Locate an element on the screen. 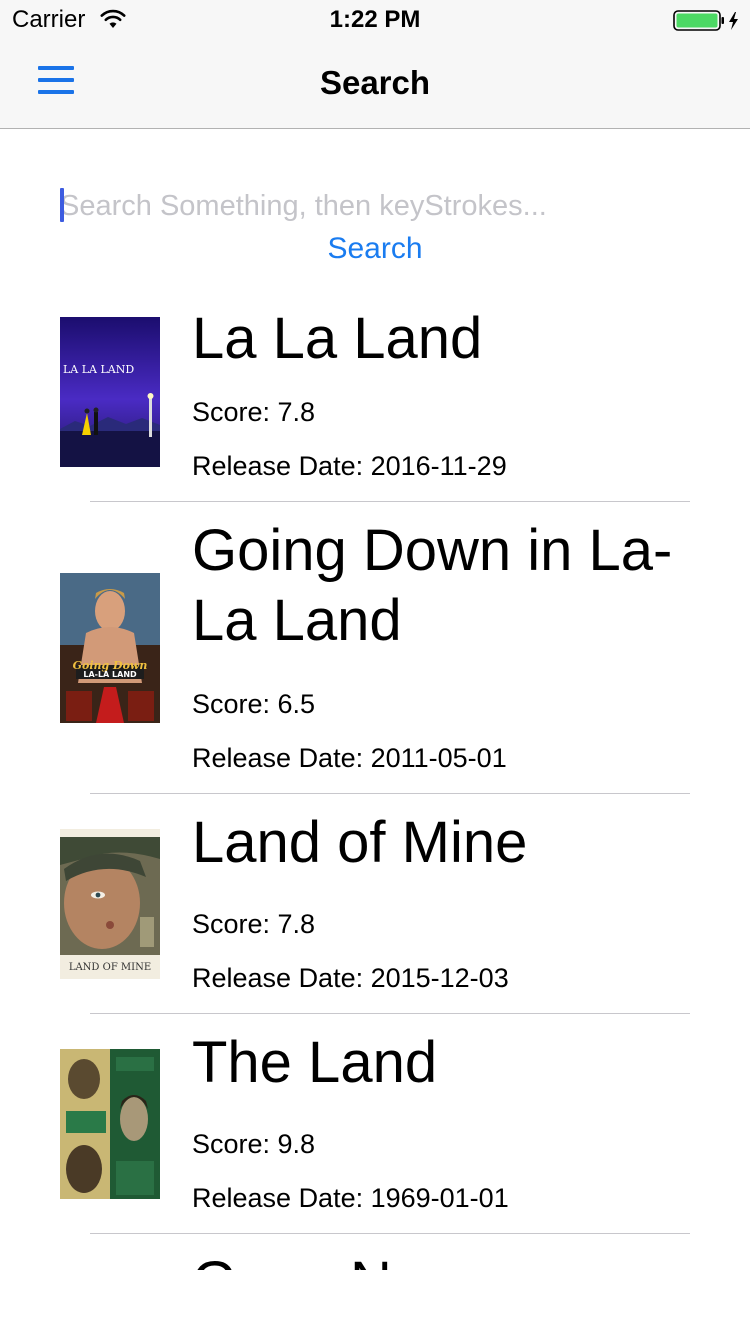 The height and width of the screenshot is (1334, 750). search-button: Search is located at coordinates (375, 249).